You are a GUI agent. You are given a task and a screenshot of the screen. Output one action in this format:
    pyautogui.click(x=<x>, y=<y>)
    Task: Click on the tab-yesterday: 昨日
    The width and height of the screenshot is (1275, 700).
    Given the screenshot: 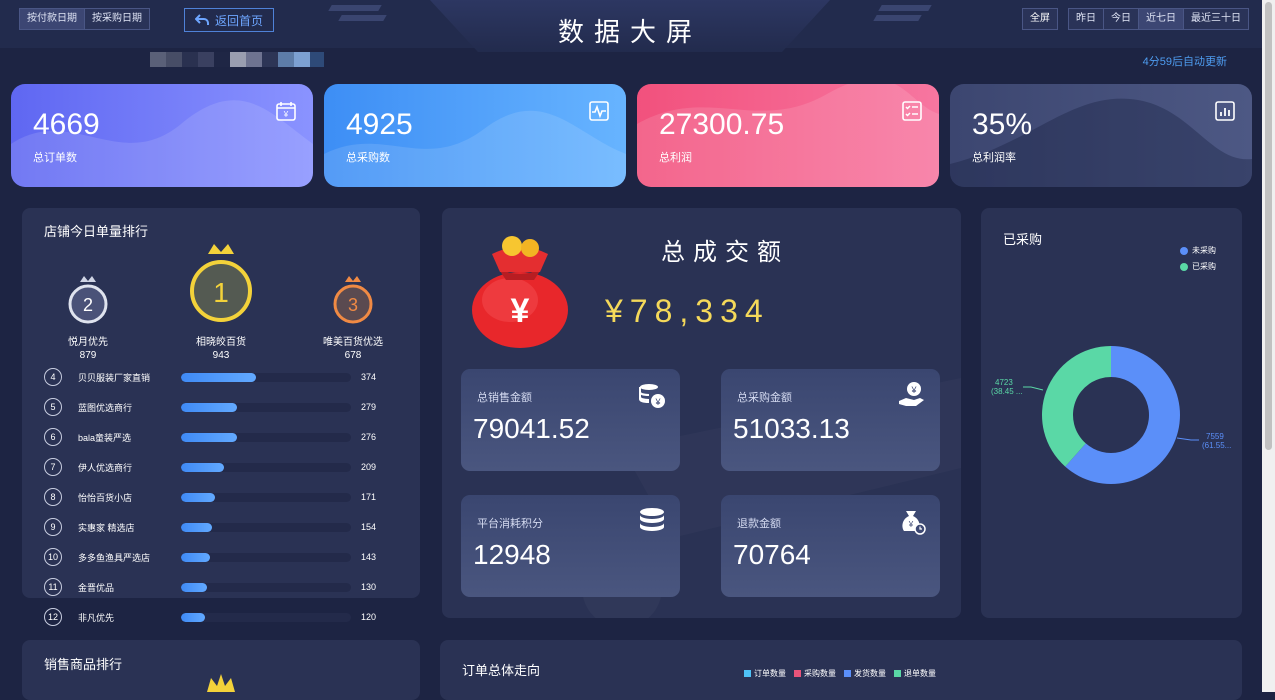 What is the action you would take?
    pyautogui.click(x=1086, y=19)
    